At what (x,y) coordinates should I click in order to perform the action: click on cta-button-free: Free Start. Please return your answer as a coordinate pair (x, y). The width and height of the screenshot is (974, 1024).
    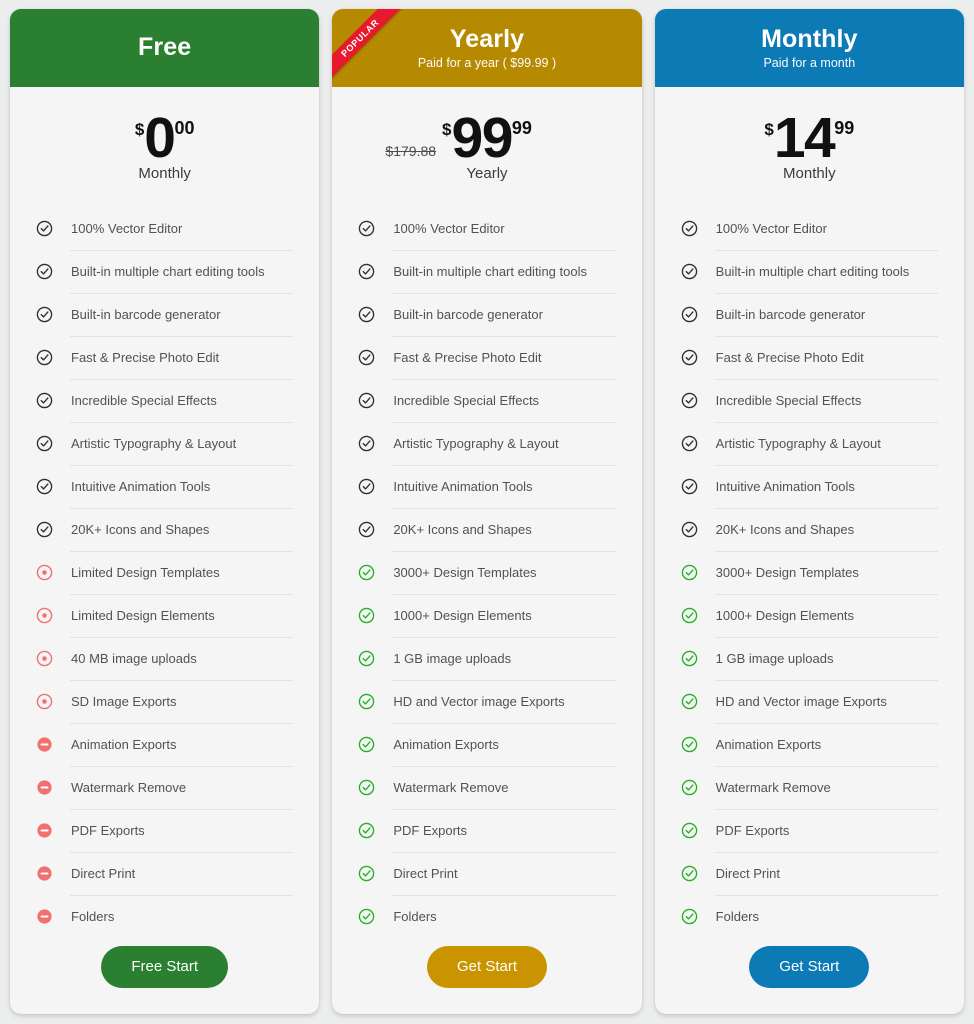
    Looking at the image, I should click on (164, 967).